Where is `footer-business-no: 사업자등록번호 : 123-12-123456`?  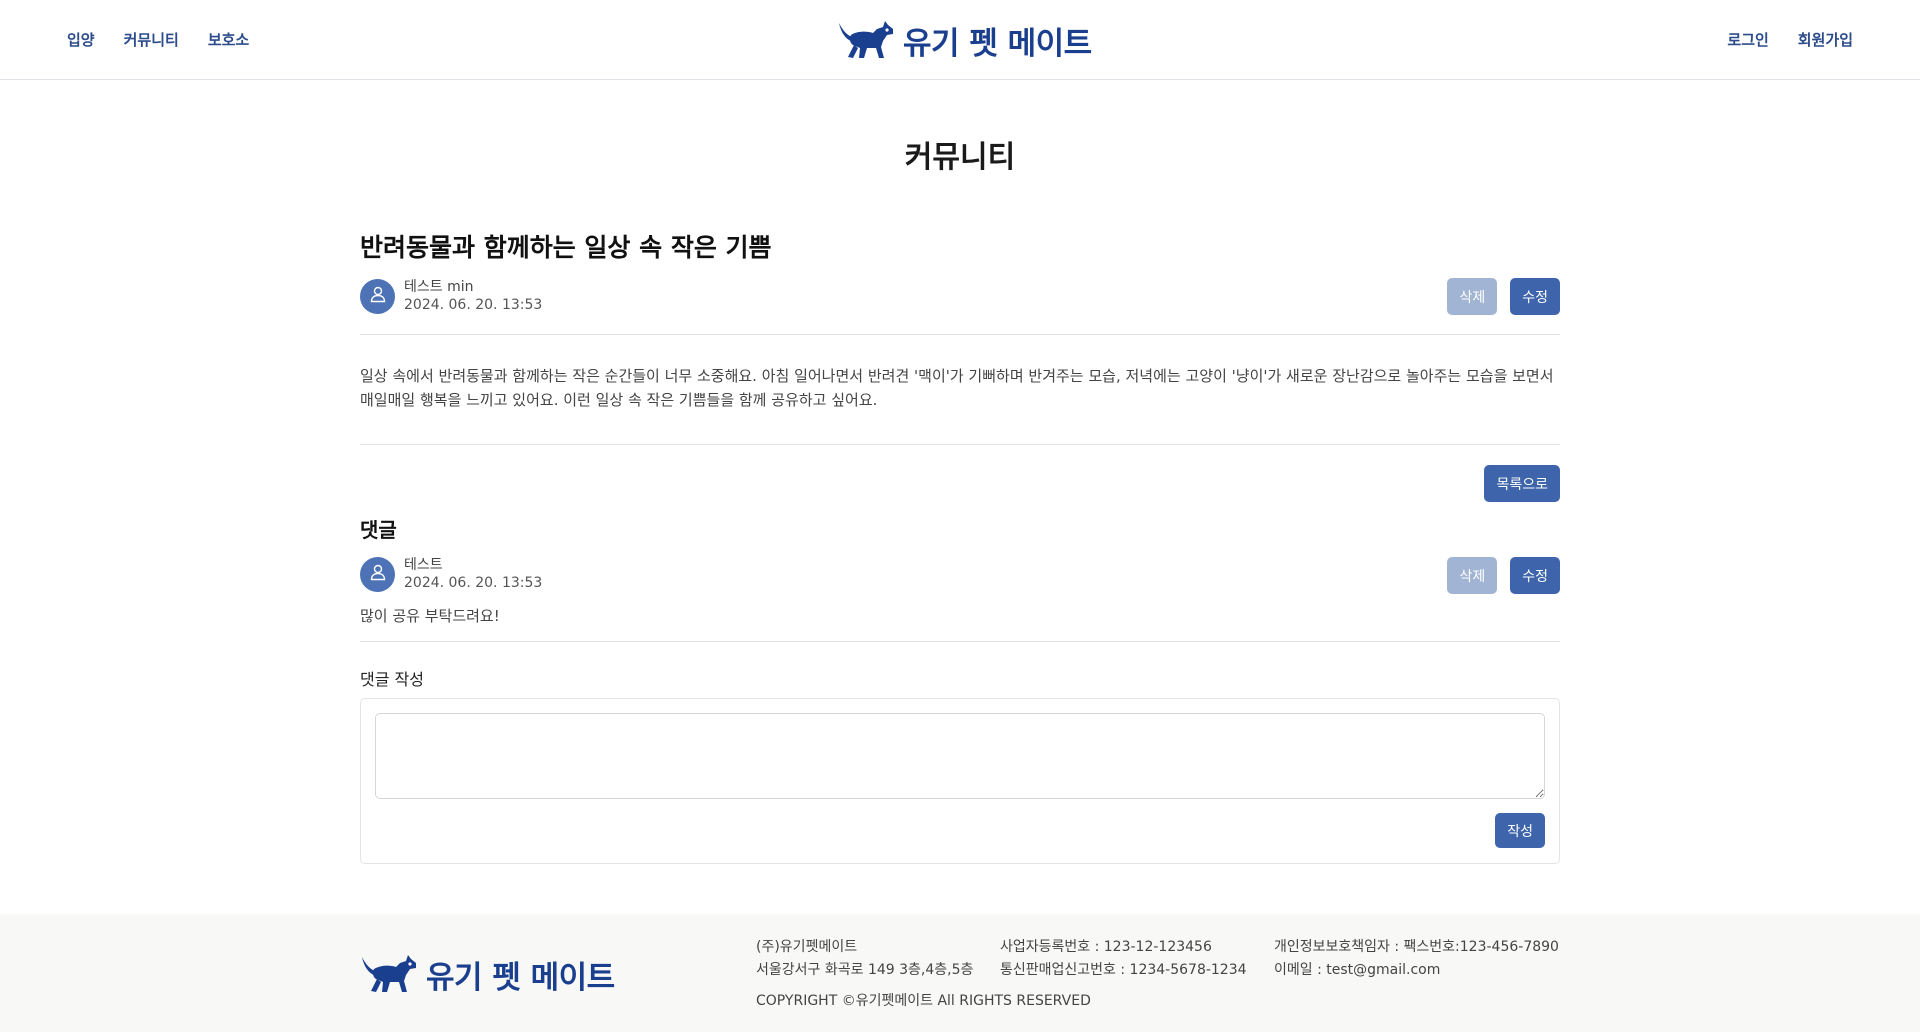
footer-business-no: 사업자등록번호 : 123-12-123456 is located at coordinates (1106, 947).